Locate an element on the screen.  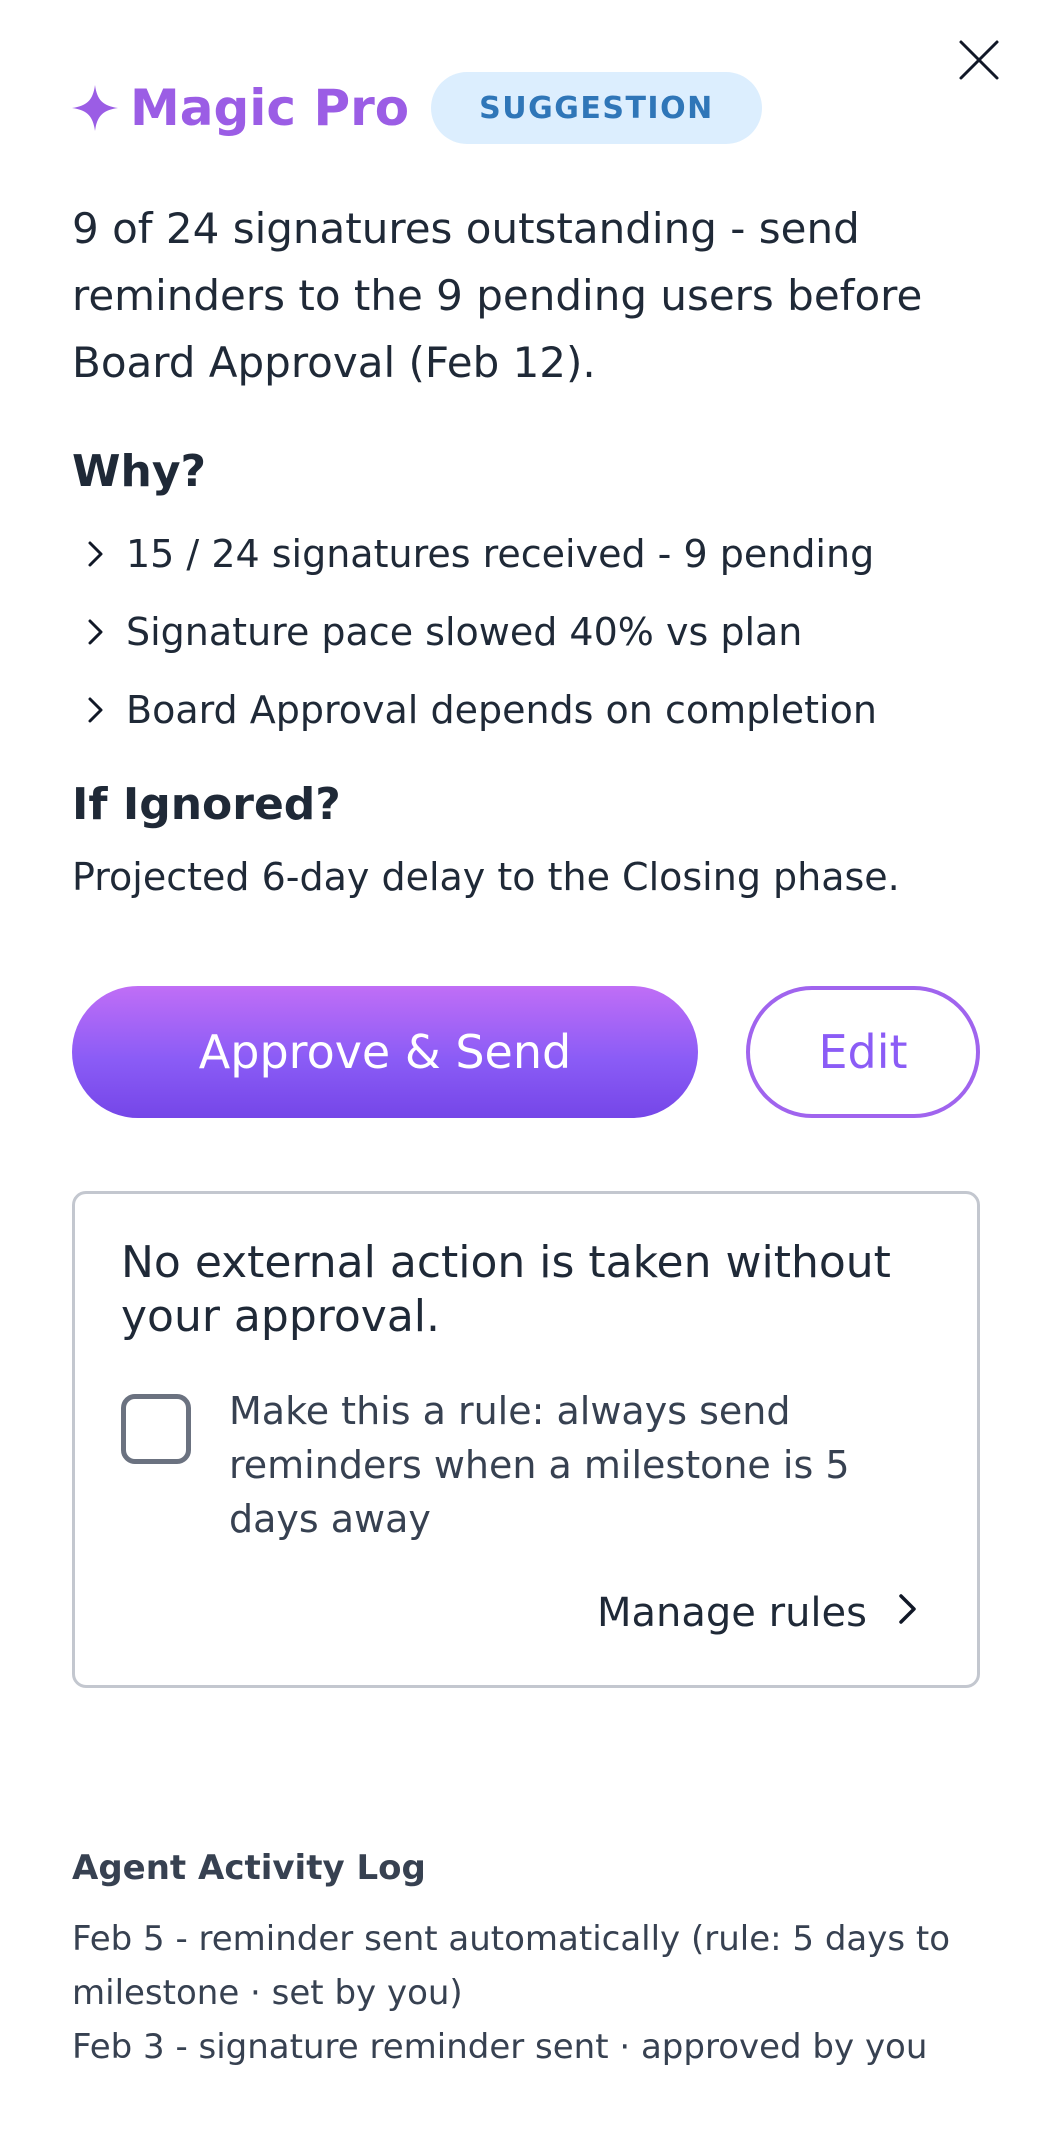
edit-button: Edit is located at coordinates (863, 1052).